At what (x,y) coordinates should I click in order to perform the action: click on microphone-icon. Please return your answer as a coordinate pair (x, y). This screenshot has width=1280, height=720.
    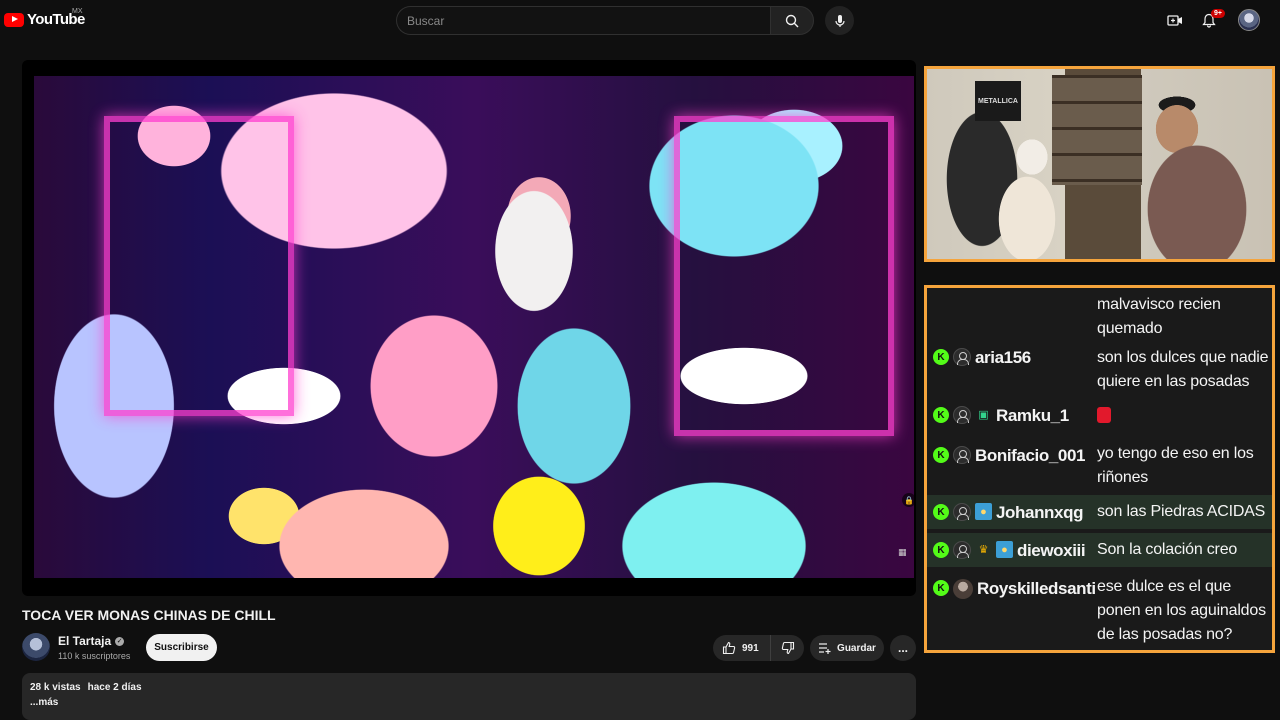
    Looking at the image, I should click on (839, 20).